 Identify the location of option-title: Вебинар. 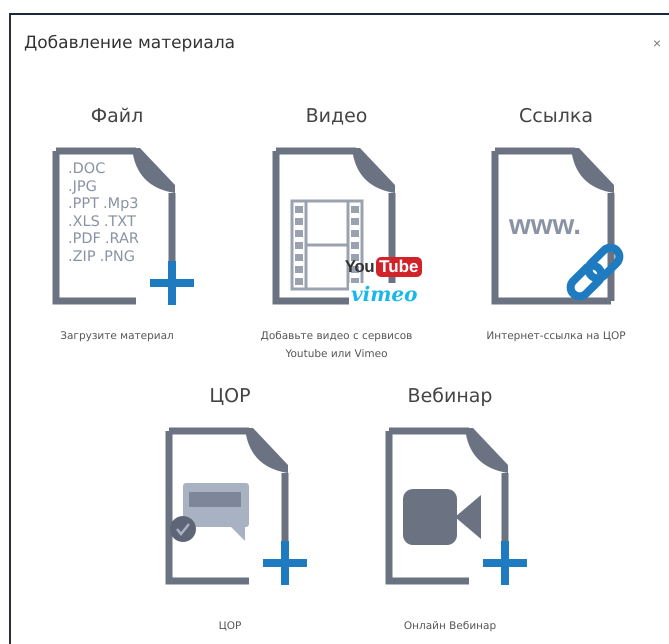
(450, 396).